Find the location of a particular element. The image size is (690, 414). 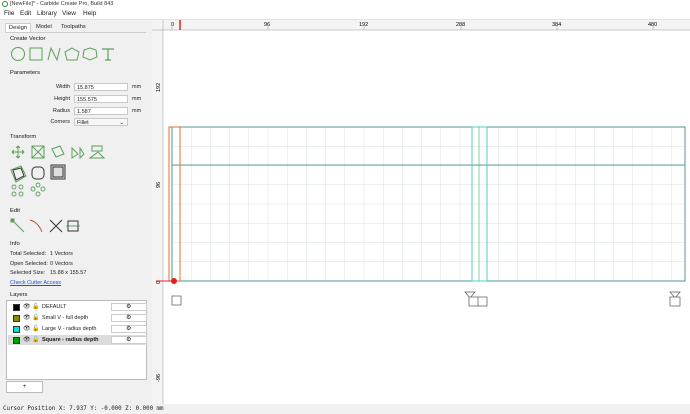

text-tool-icon is located at coordinates (108, 54).